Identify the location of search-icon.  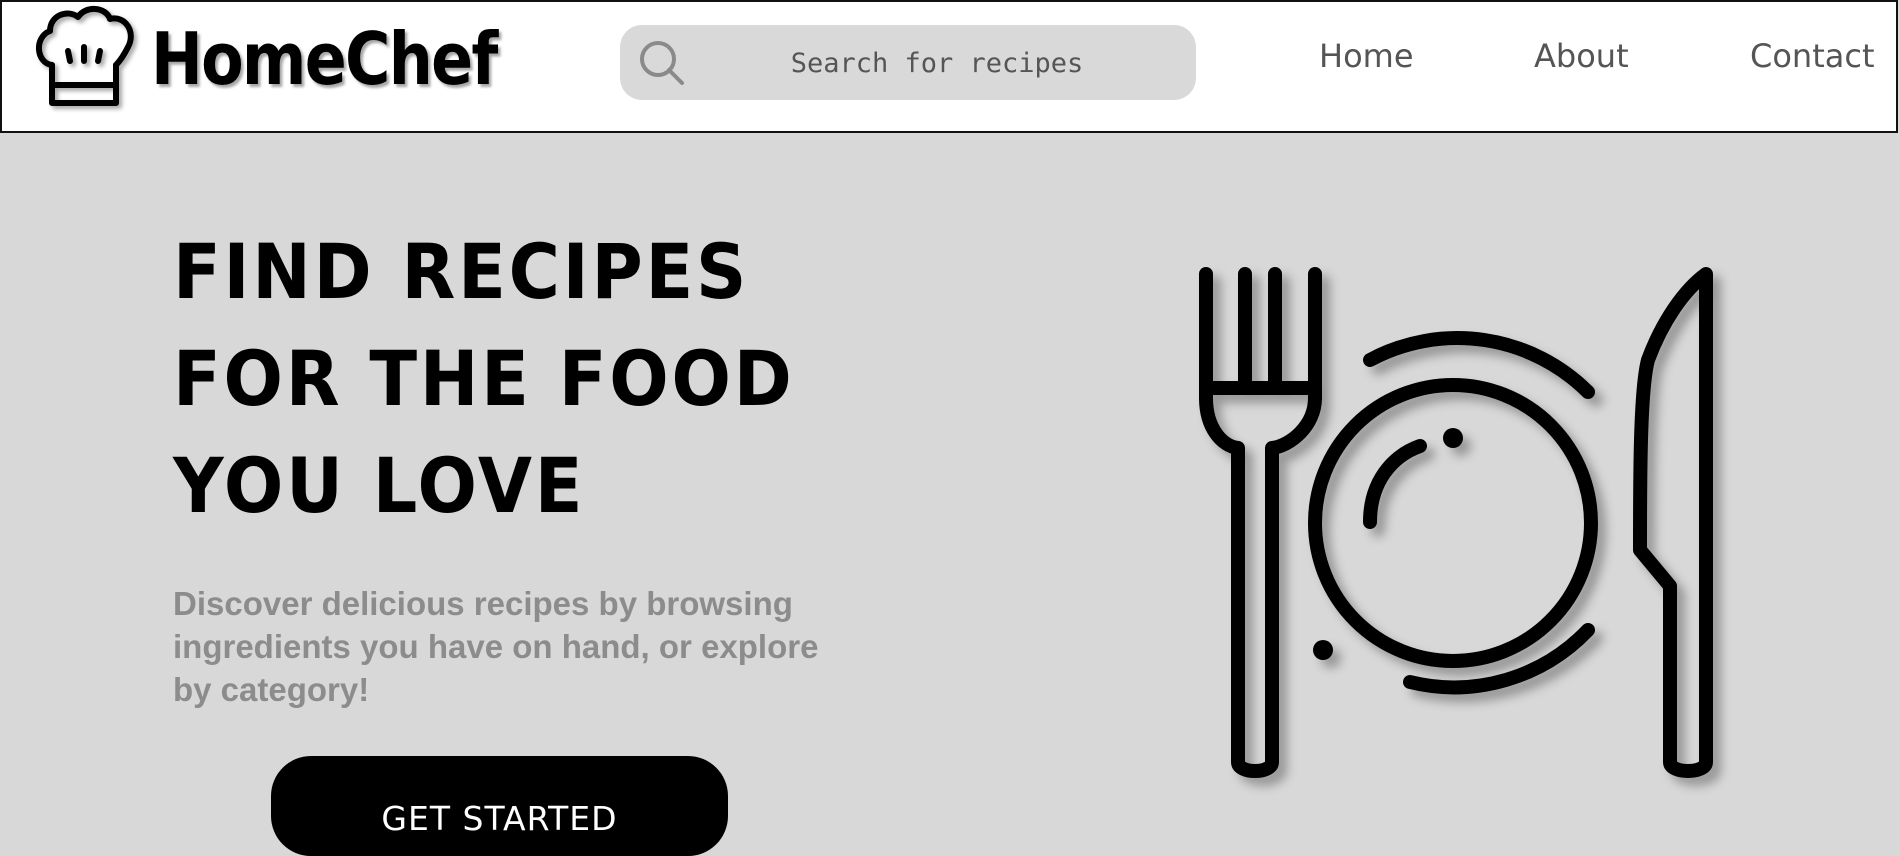
(662, 65).